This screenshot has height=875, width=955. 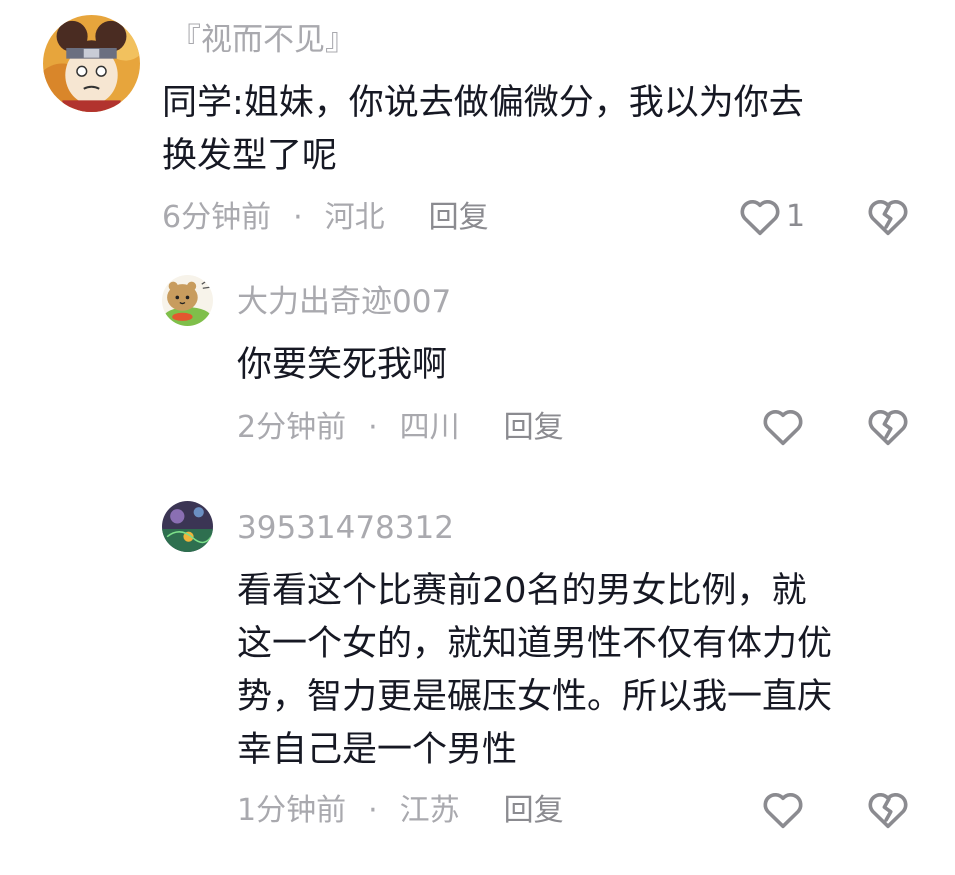 I want to click on like-button: 1, so click(x=771, y=216).